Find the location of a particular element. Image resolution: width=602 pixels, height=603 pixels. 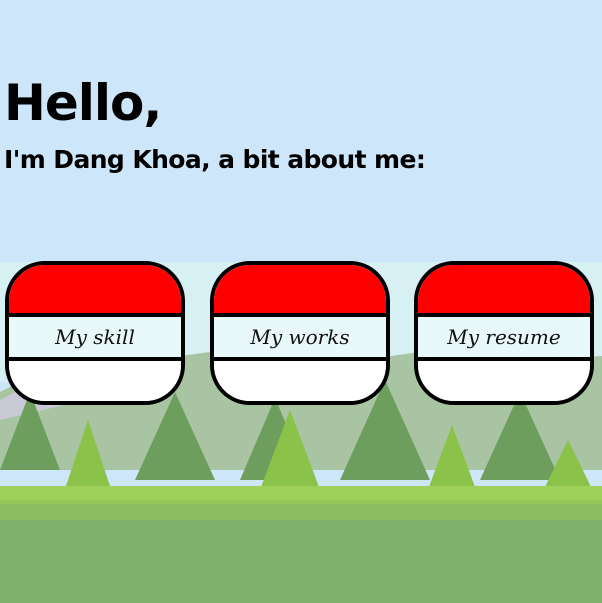

my-works-button: My works is located at coordinates (300, 333).